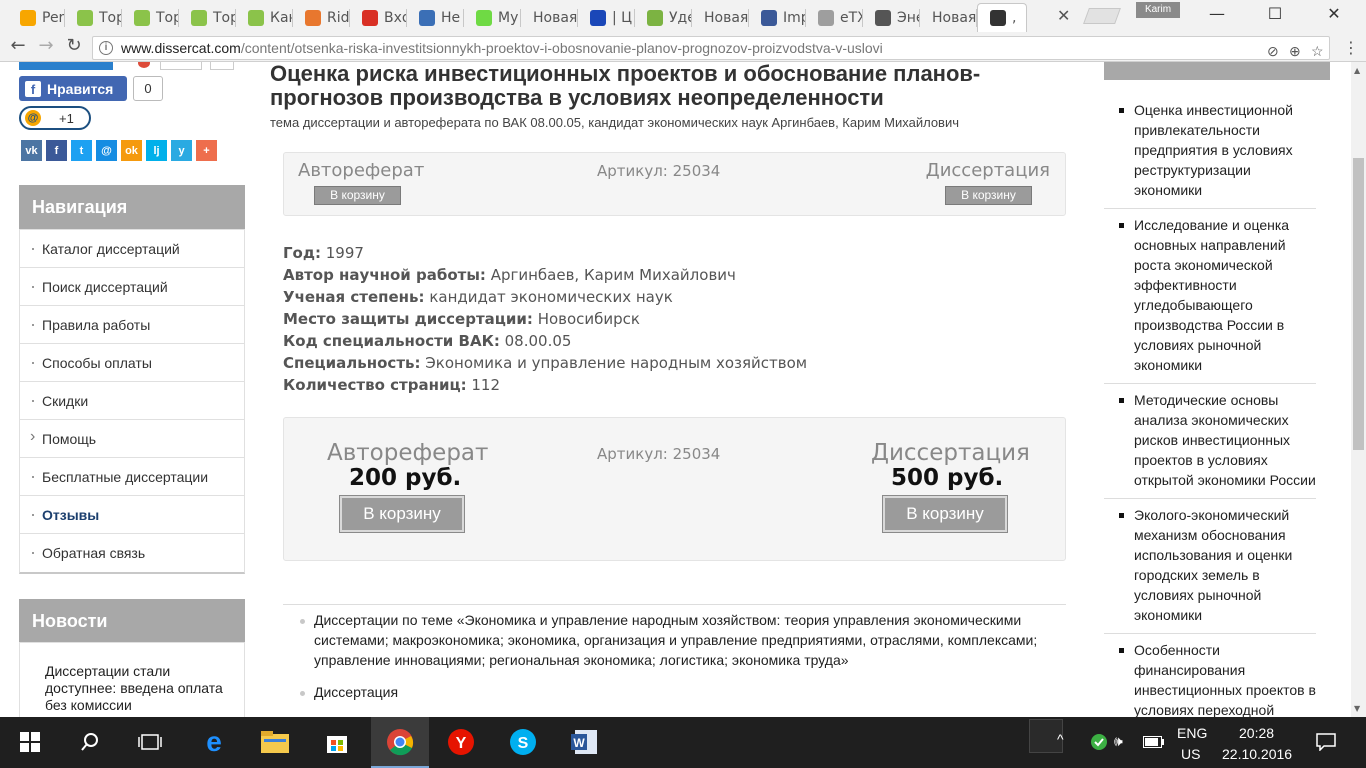 This screenshot has height=768, width=1366. I want to click on share-y-icon: y, so click(181, 150).